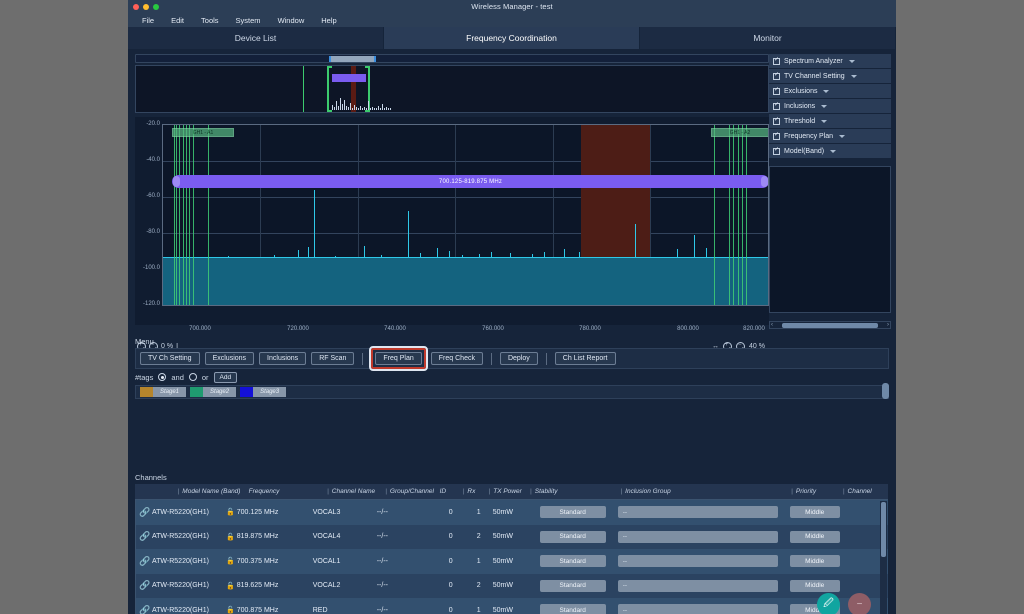  What do you see at coordinates (263, 392) in the screenshot?
I see `stage-tag-3: Stage3` at bounding box center [263, 392].